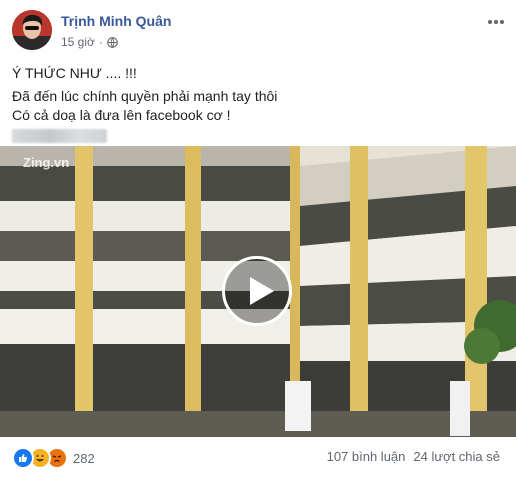 The image size is (516, 478). What do you see at coordinates (456, 456) in the screenshot?
I see `share-count: 24 lượt chia sẻ` at bounding box center [456, 456].